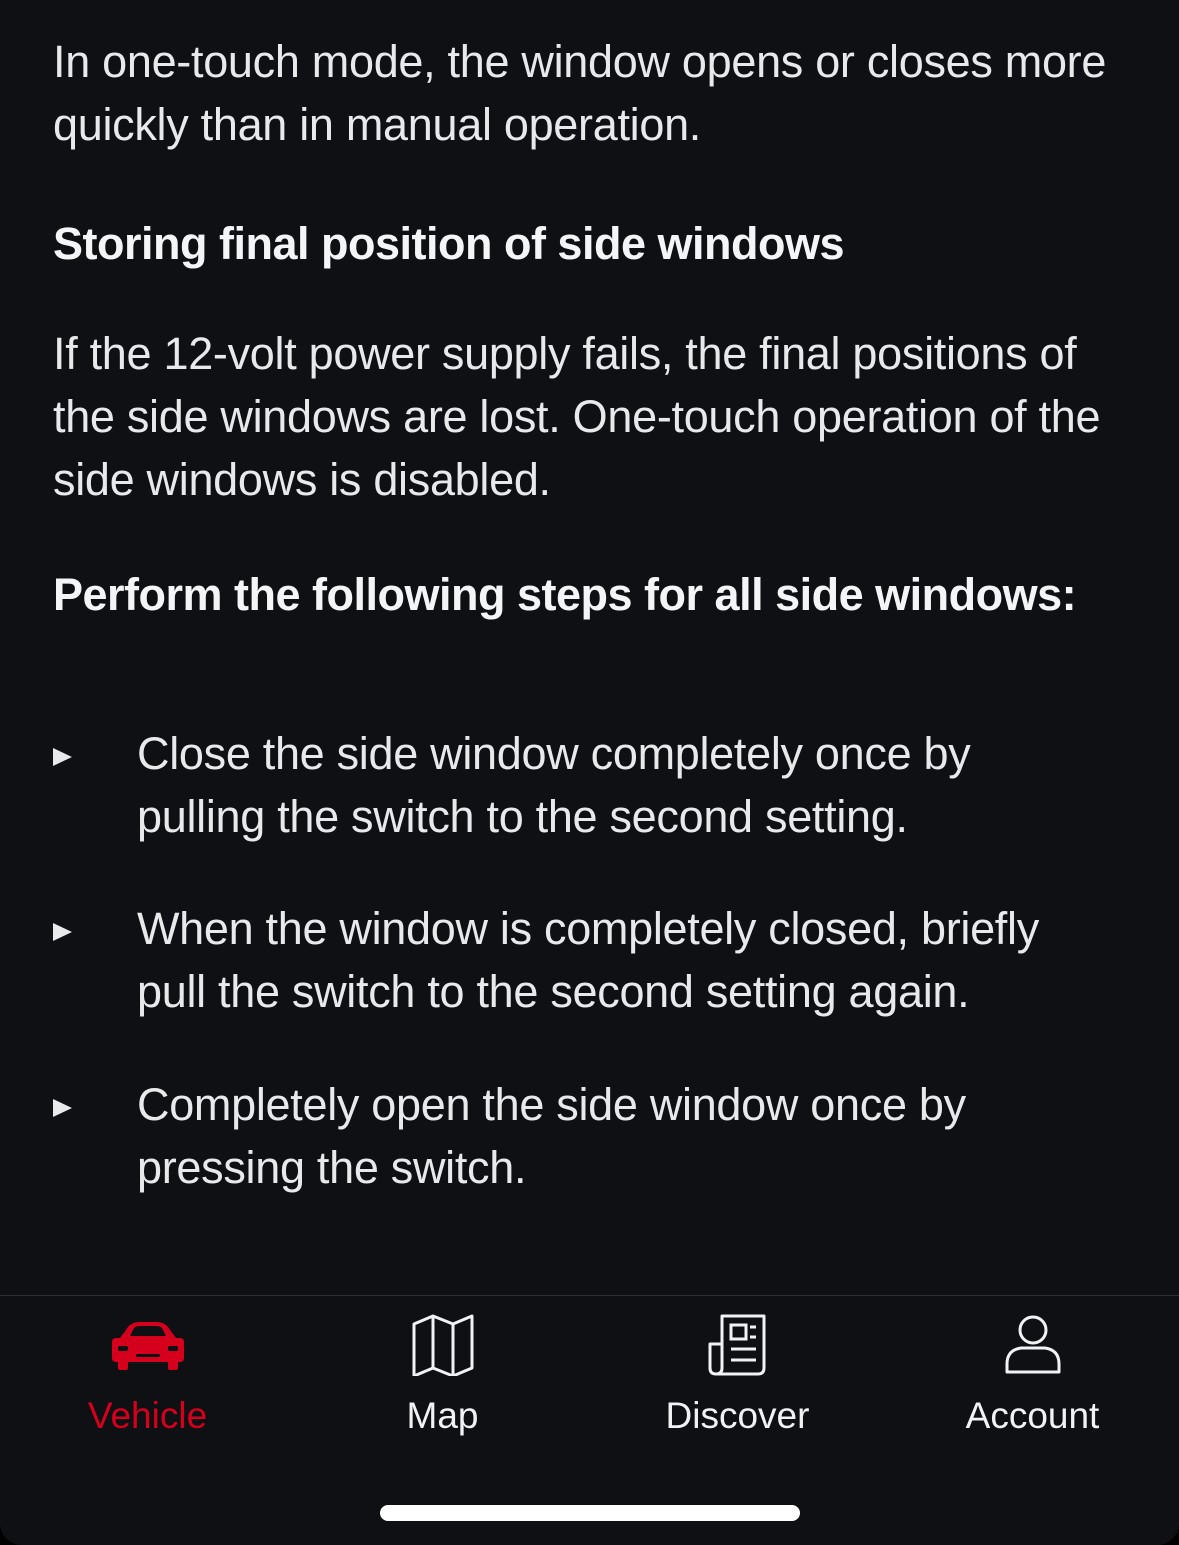  What do you see at coordinates (1032, 1344) in the screenshot?
I see `person-icon` at bounding box center [1032, 1344].